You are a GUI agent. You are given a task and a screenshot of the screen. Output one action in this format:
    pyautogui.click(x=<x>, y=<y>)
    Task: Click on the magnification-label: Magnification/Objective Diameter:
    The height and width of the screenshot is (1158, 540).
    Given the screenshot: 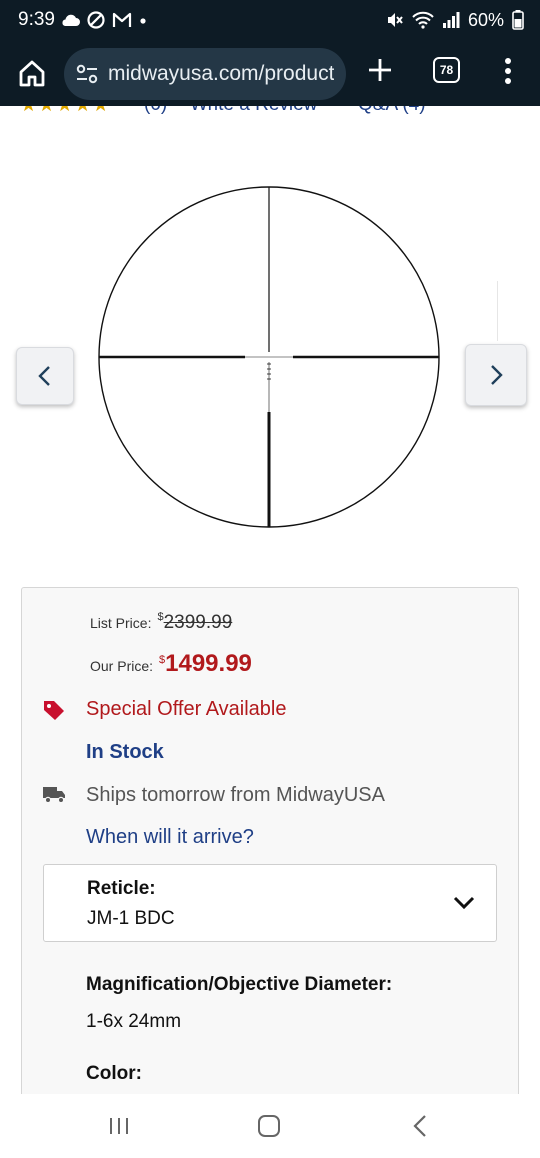 What is the action you would take?
    pyautogui.click(x=239, y=984)
    